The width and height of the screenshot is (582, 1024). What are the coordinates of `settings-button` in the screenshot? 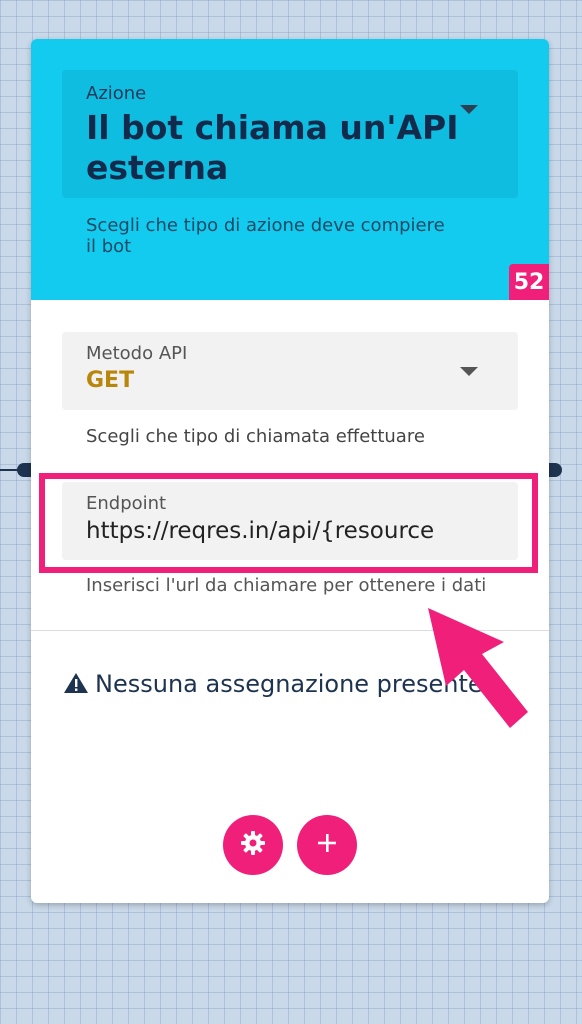 It's located at (253, 845).